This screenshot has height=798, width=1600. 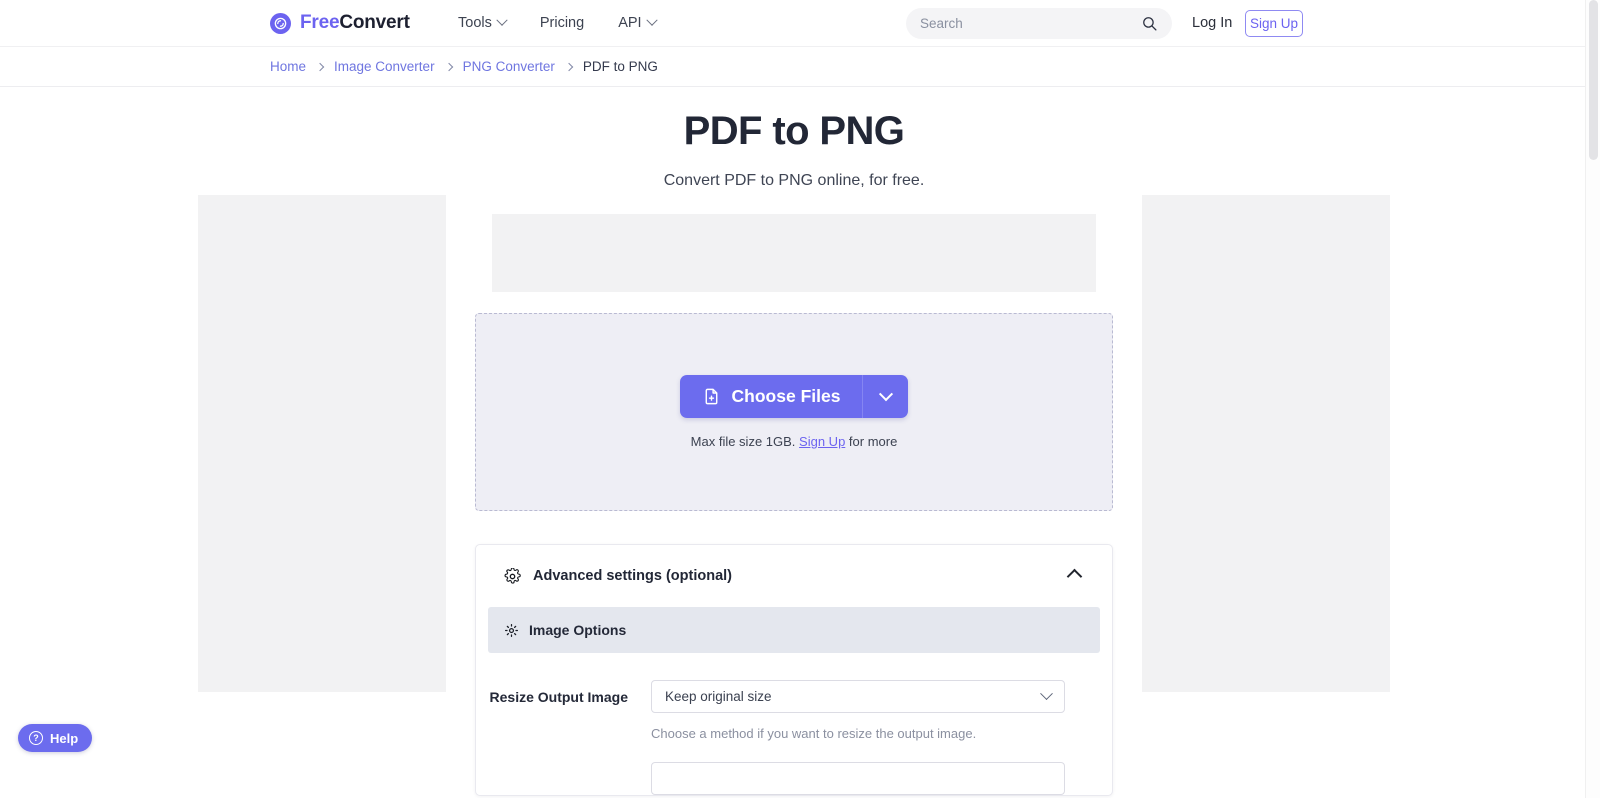 What do you see at coordinates (322, 443) in the screenshot?
I see `ad-placeholder-left` at bounding box center [322, 443].